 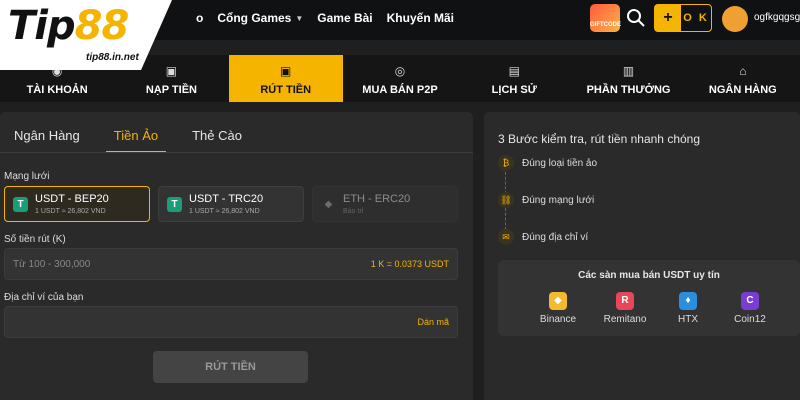 I want to click on guide-title: 3 Bước kiểm tra, rút tiền nhanh chóng, so click(x=599, y=139).